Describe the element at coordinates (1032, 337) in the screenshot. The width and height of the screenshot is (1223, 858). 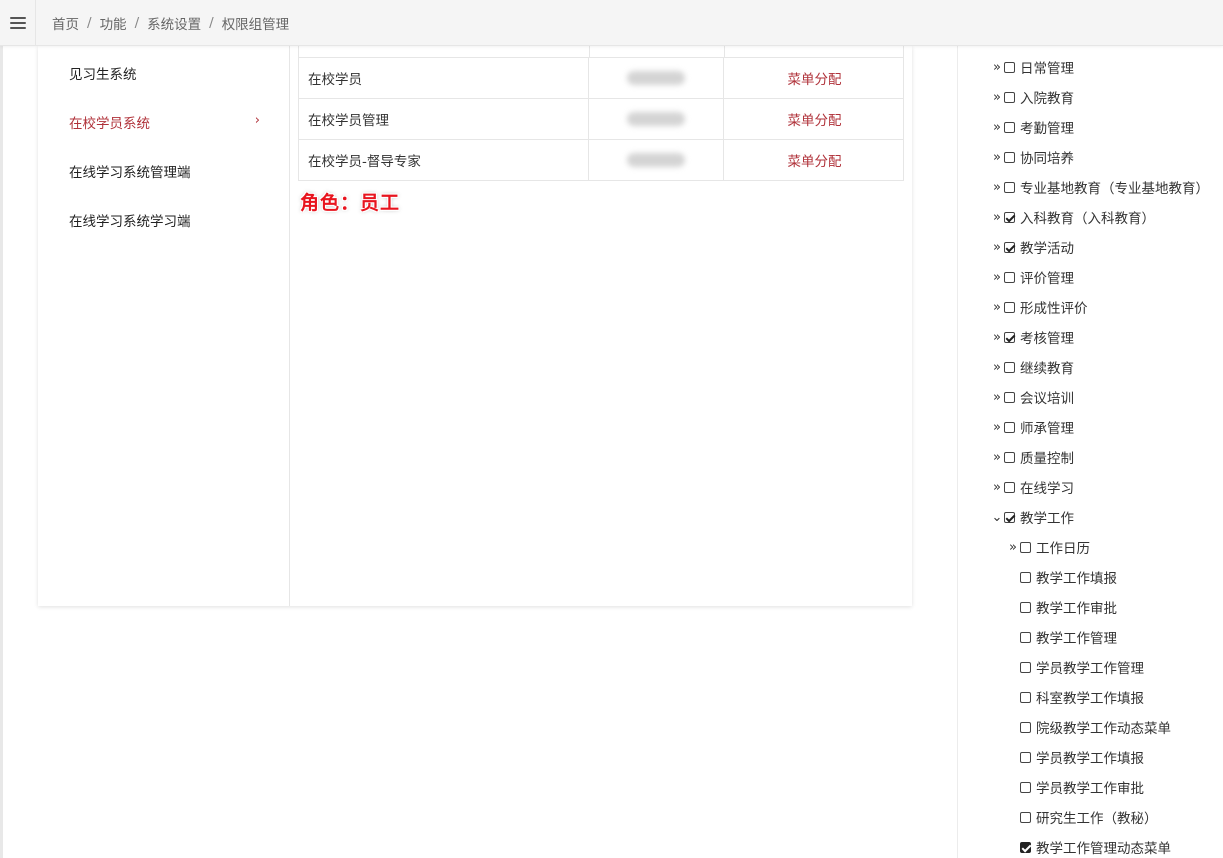
I see `menu-tree-item: » 考核管理` at that location.